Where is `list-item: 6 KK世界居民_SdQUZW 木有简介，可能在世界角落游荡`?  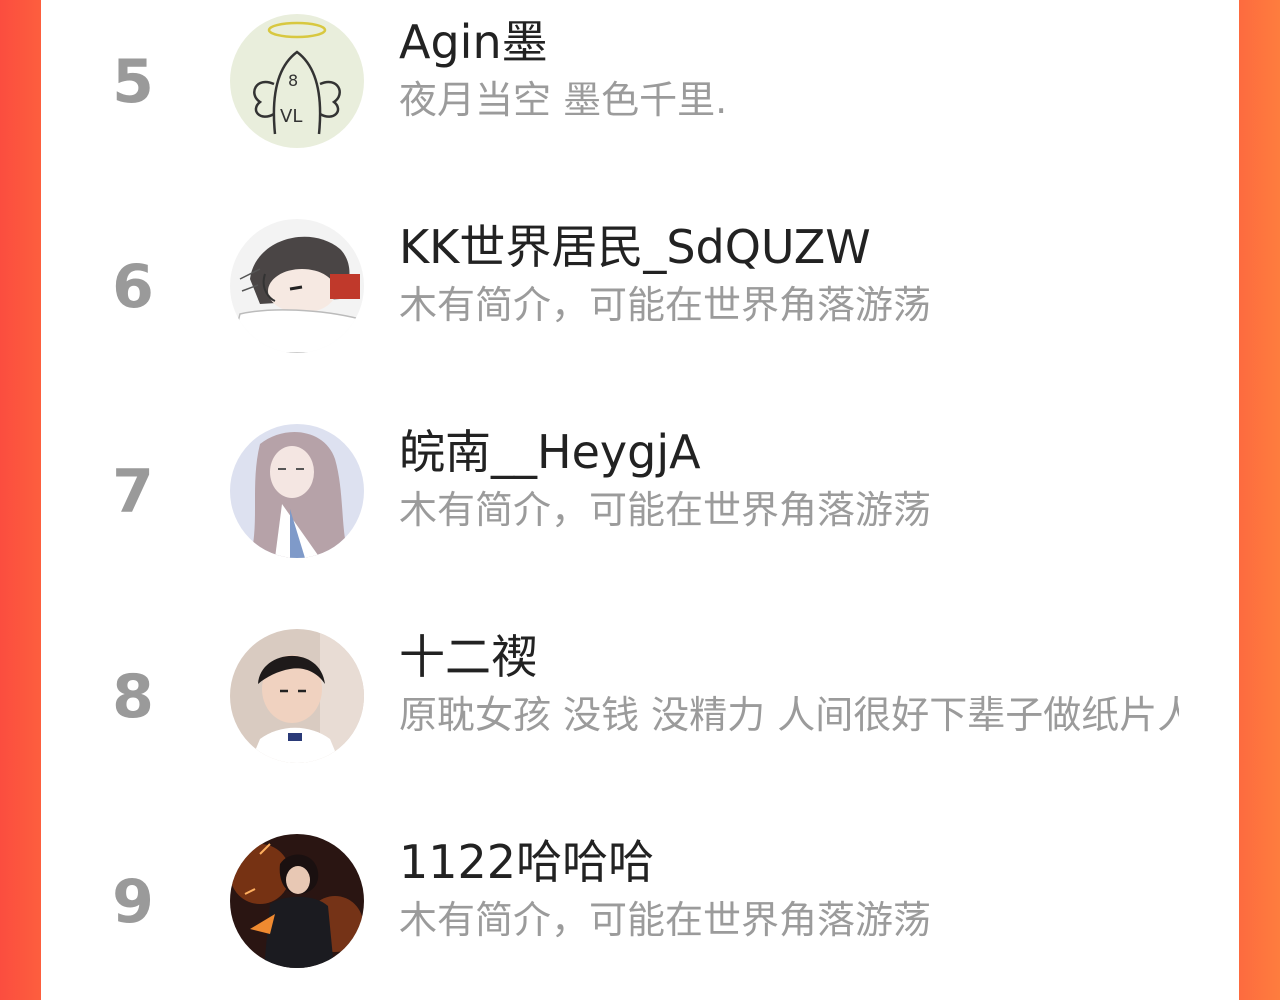
list-item: 6 KK世界居民_SdQUZW 木有简介，可能在世界角落游荡 is located at coordinates (640, 292).